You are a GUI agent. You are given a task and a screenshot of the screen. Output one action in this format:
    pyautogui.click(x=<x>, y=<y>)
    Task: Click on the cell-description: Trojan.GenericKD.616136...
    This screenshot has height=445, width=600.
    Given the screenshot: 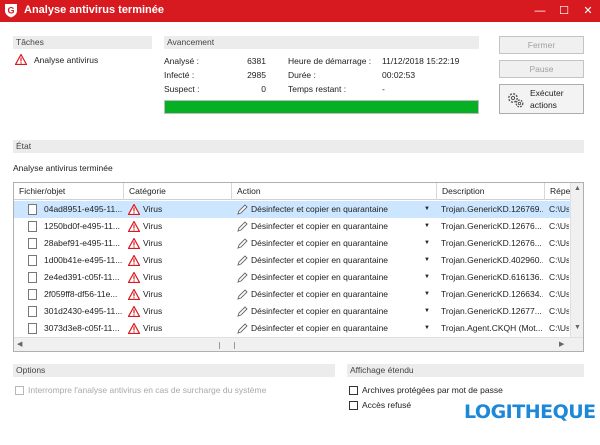 What is the action you would take?
    pyautogui.click(x=492, y=277)
    